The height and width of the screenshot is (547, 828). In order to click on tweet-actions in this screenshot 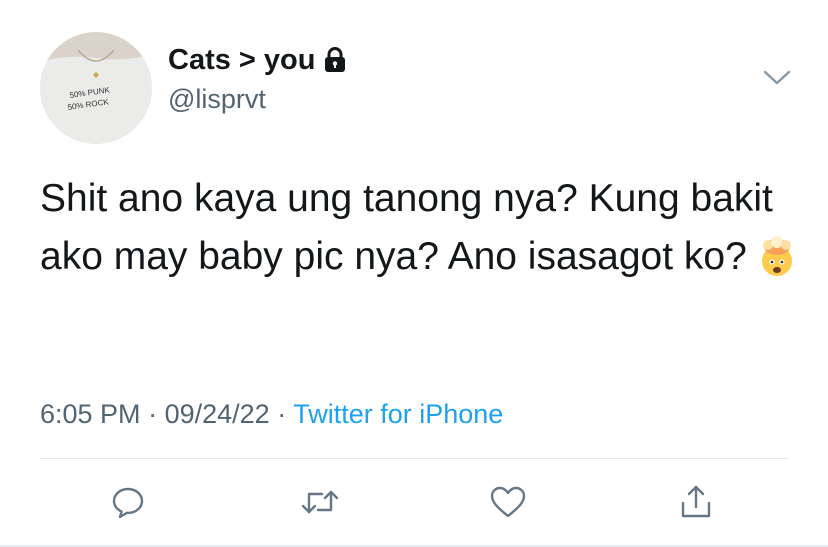, I will do `click(414, 504)`.